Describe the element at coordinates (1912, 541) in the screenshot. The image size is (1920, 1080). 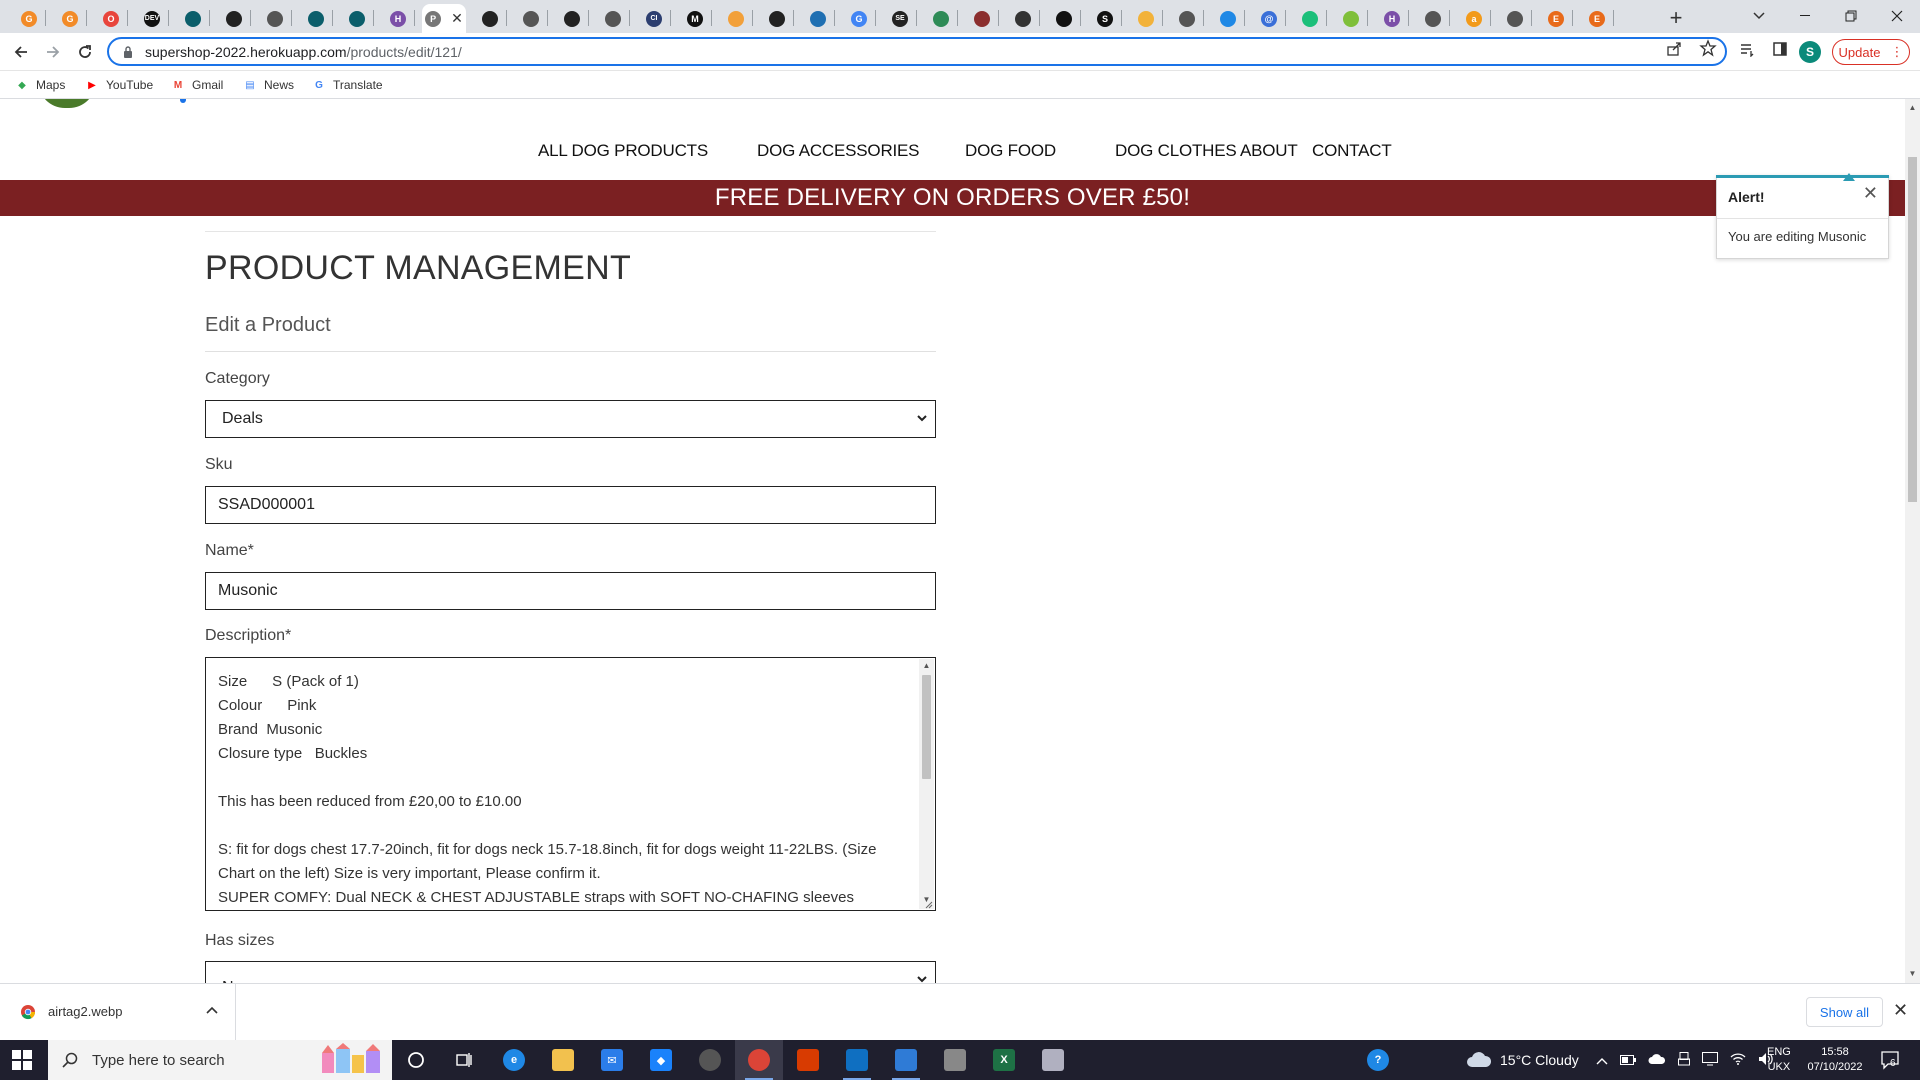
I see `page-scrollbar: ▲ ▼` at that location.